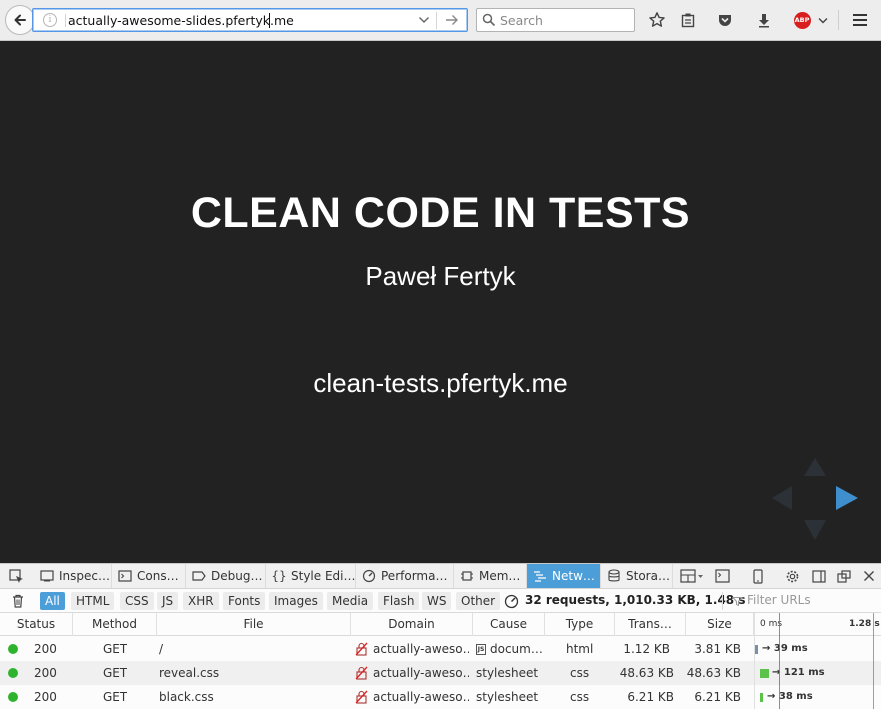 Image resolution: width=881 pixels, height=709 pixels. What do you see at coordinates (720, 624) in the screenshot?
I see `column-size: Size` at bounding box center [720, 624].